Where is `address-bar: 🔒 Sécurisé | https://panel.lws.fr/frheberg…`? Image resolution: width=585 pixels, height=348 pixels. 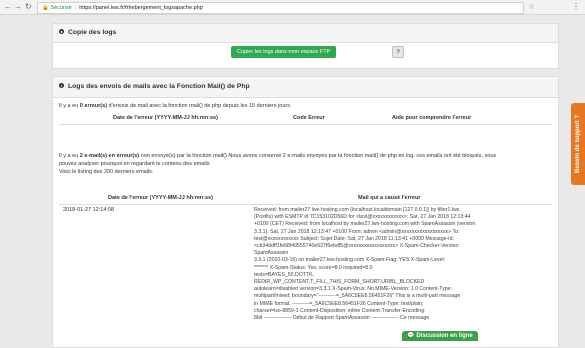 address-bar: 🔒 Sécurisé | https://panel.lws.fr/frheberg… is located at coordinates (280, 8).